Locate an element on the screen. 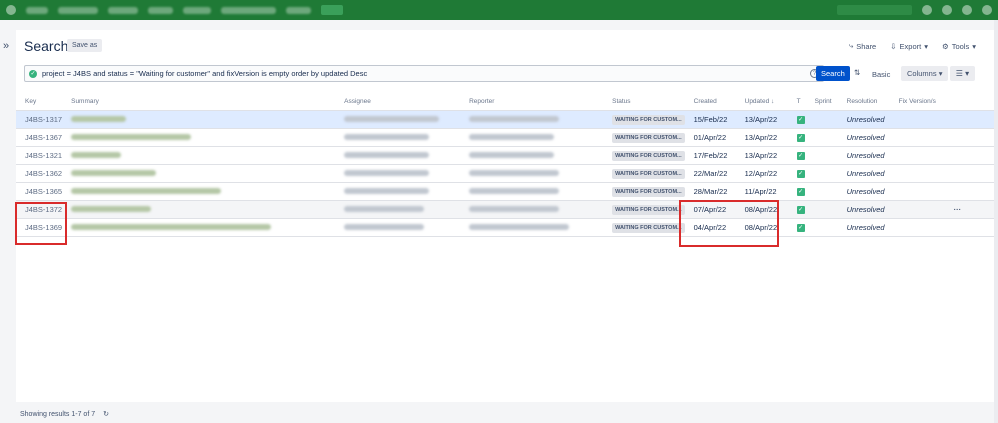  app-switcher-icon is located at coordinates (11, 10).